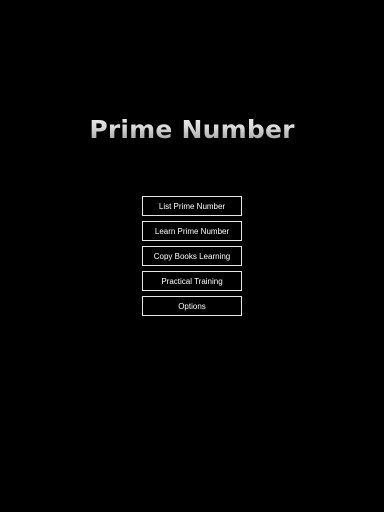  I want to click on list-prime-number-button: List Prime Number, so click(192, 206).